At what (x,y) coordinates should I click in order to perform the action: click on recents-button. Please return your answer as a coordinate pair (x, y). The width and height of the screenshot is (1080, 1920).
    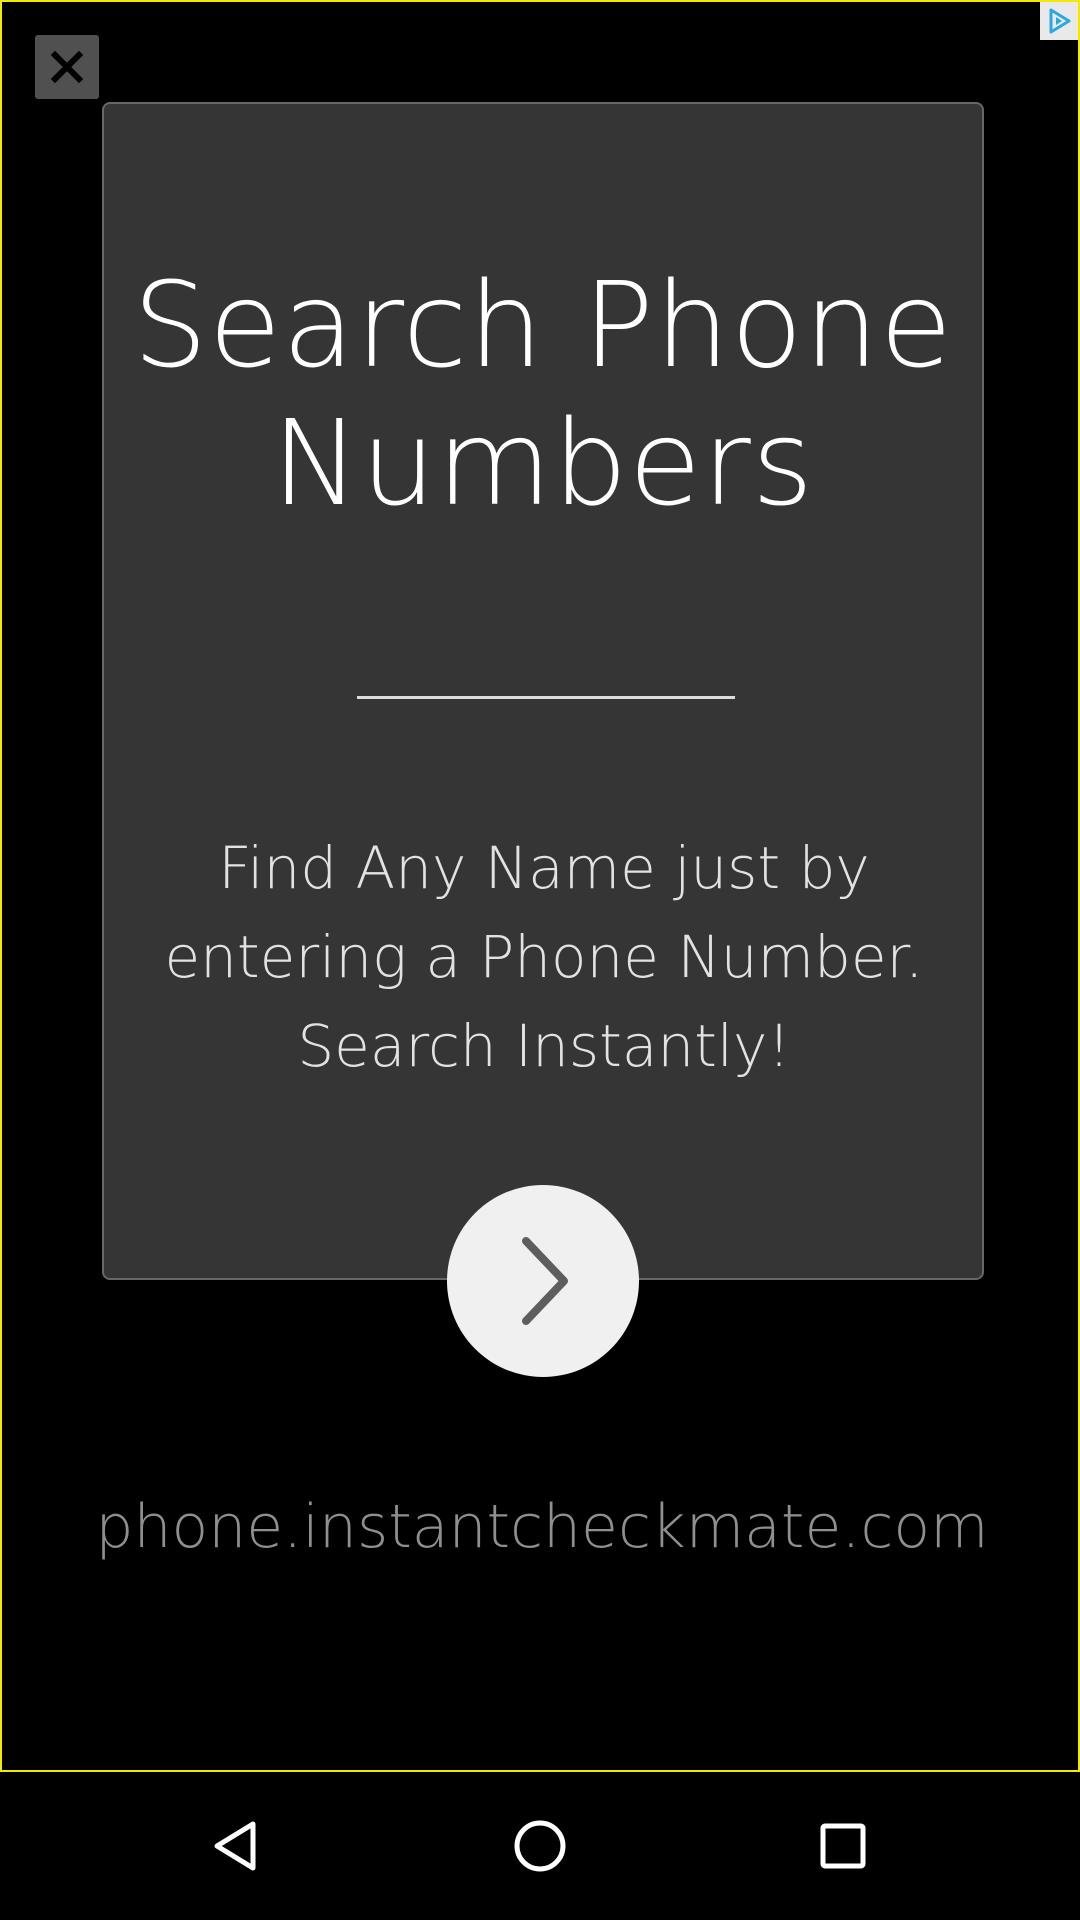
    Looking at the image, I should click on (843, 1846).